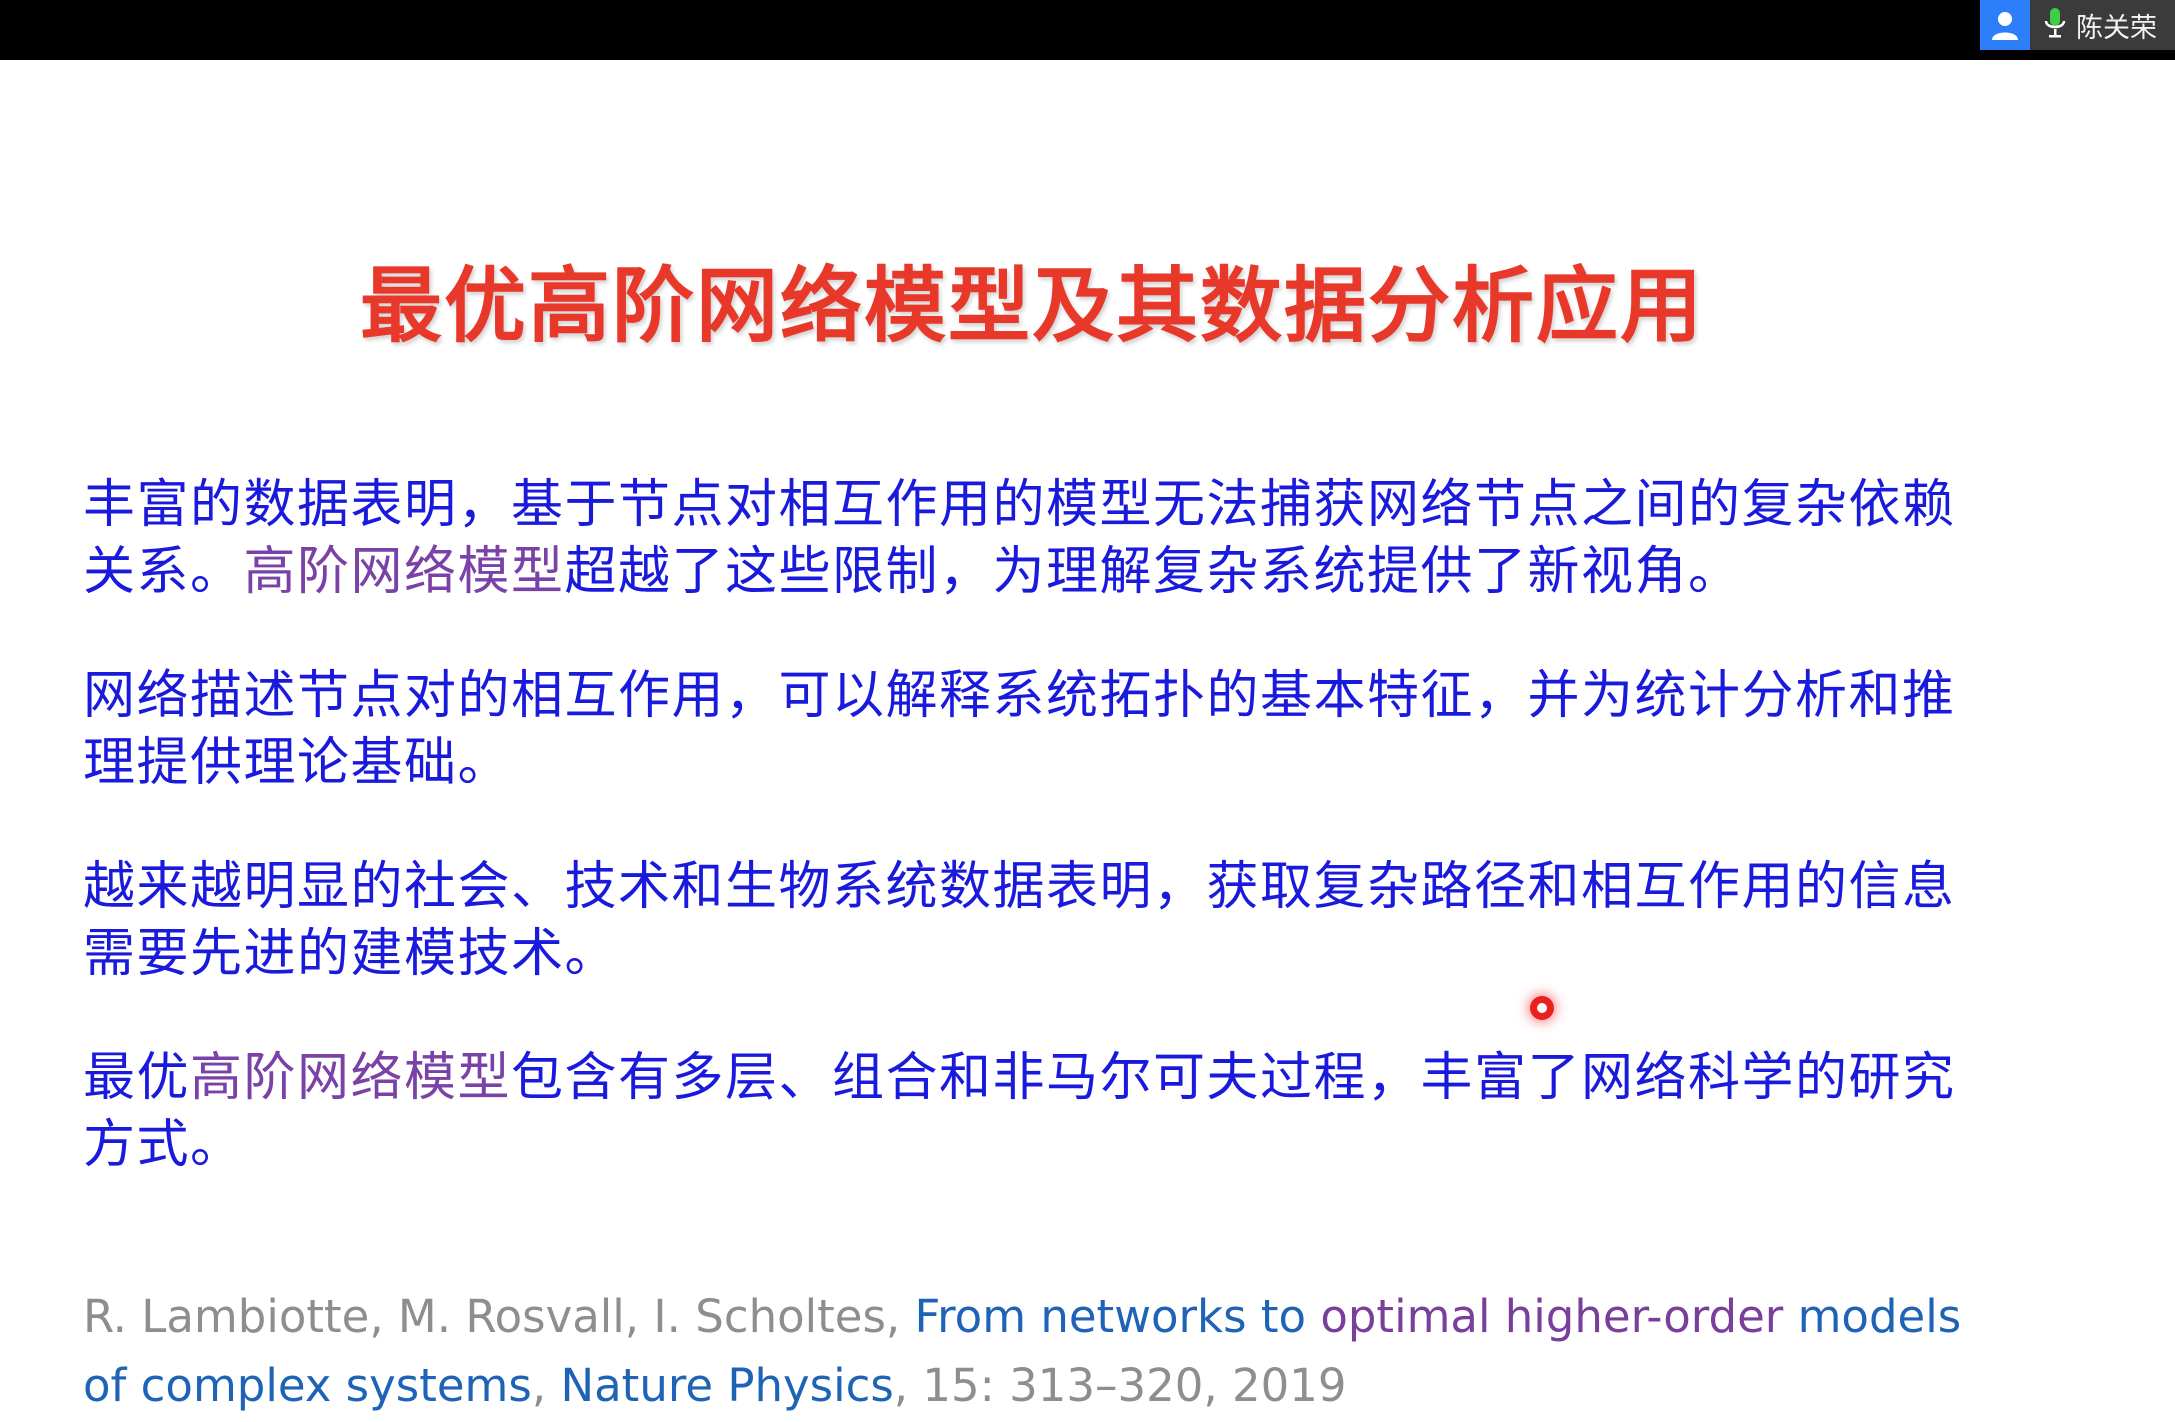 Image resolution: width=2175 pixels, height=1422 pixels. Describe the element at coordinates (1087, 30) in the screenshot. I see `meeting-top-bar: 陈关荣` at that location.